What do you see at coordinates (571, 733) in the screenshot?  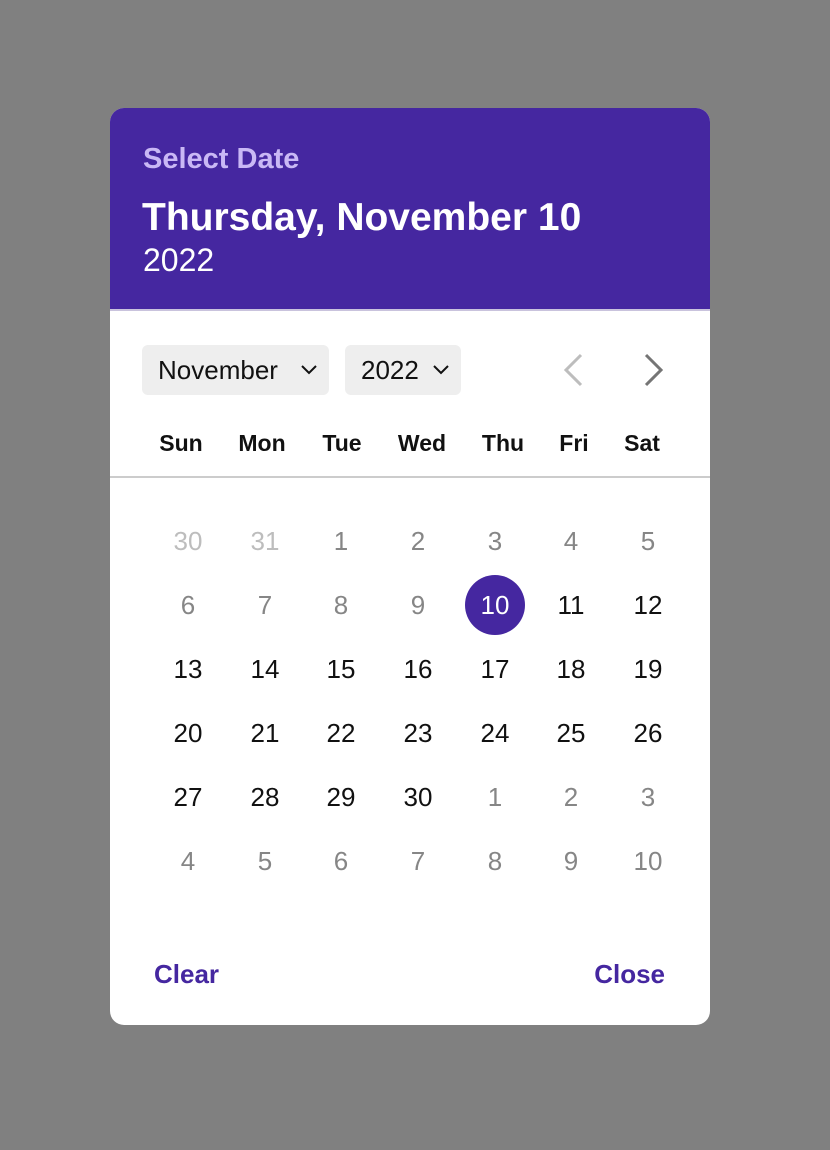 I see `day-cell: 25` at bounding box center [571, 733].